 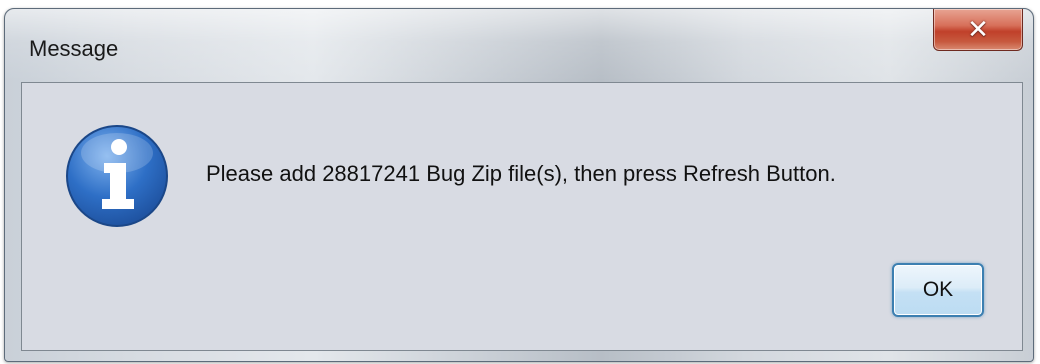 What do you see at coordinates (117, 176) in the screenshot?
I see `info-icon` at bounding box center [117, 176].